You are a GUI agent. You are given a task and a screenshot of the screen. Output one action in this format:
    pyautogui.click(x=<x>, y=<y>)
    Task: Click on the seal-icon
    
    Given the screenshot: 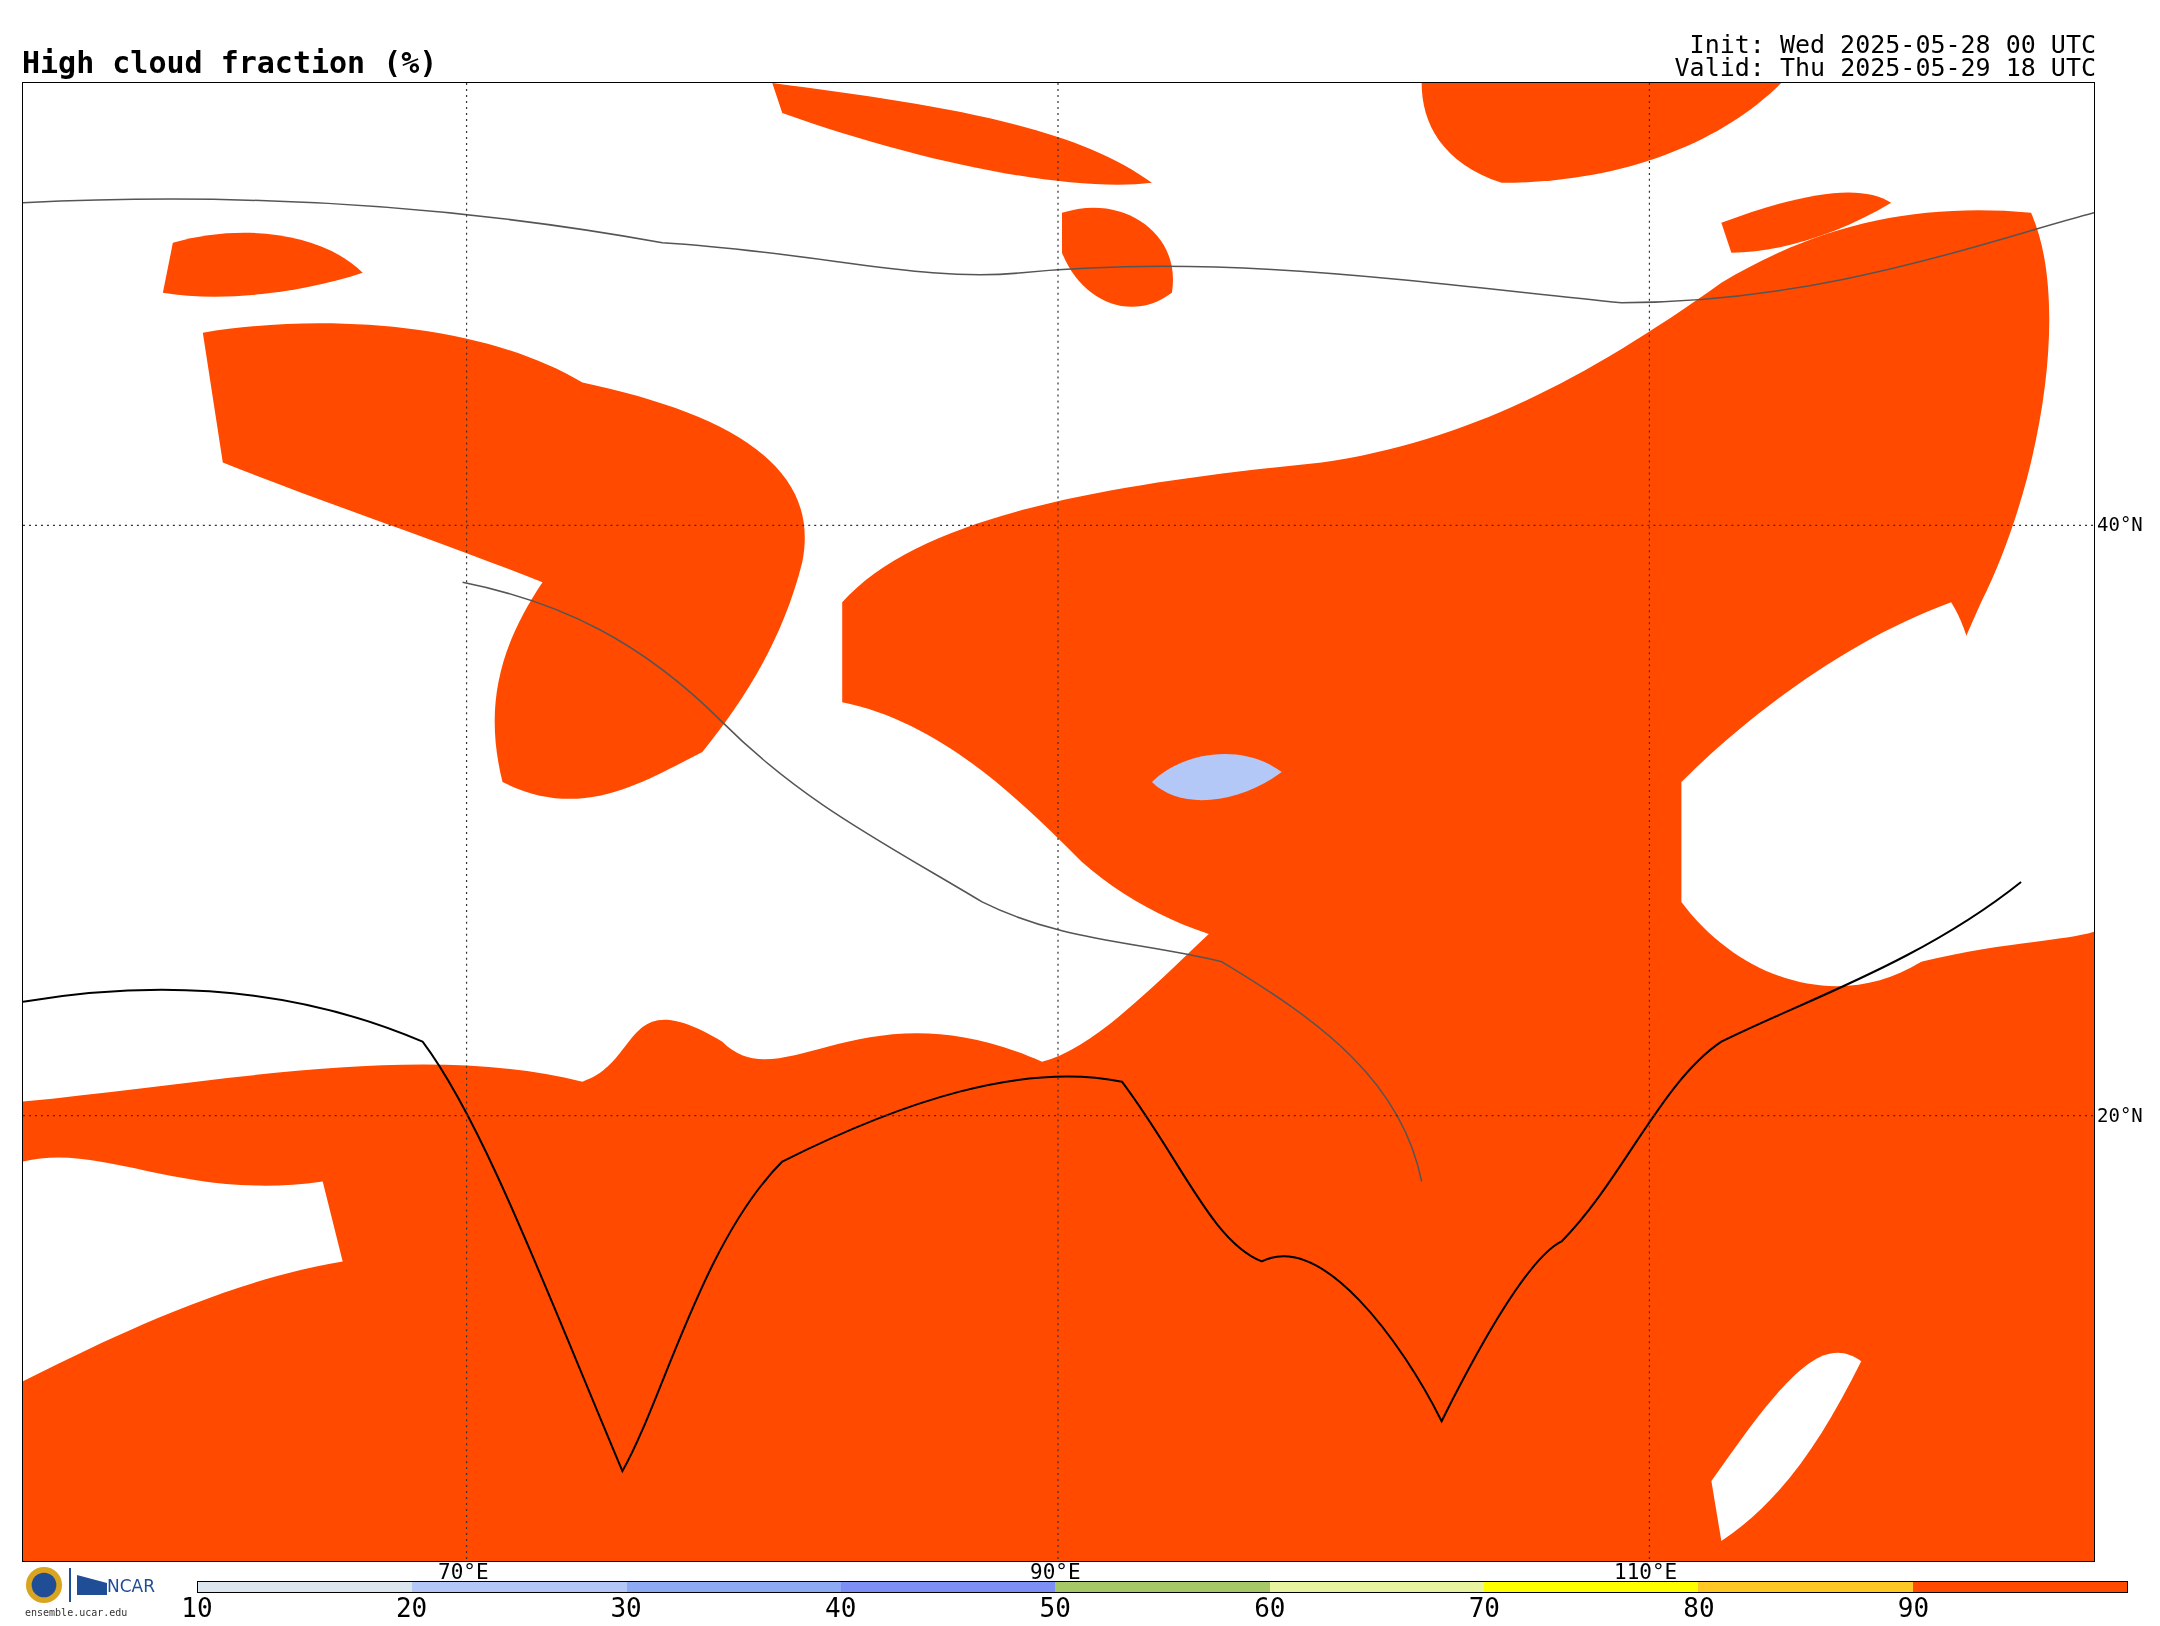 What is the action you would take?
    pyautogui.click(x=44, y=1585)
    